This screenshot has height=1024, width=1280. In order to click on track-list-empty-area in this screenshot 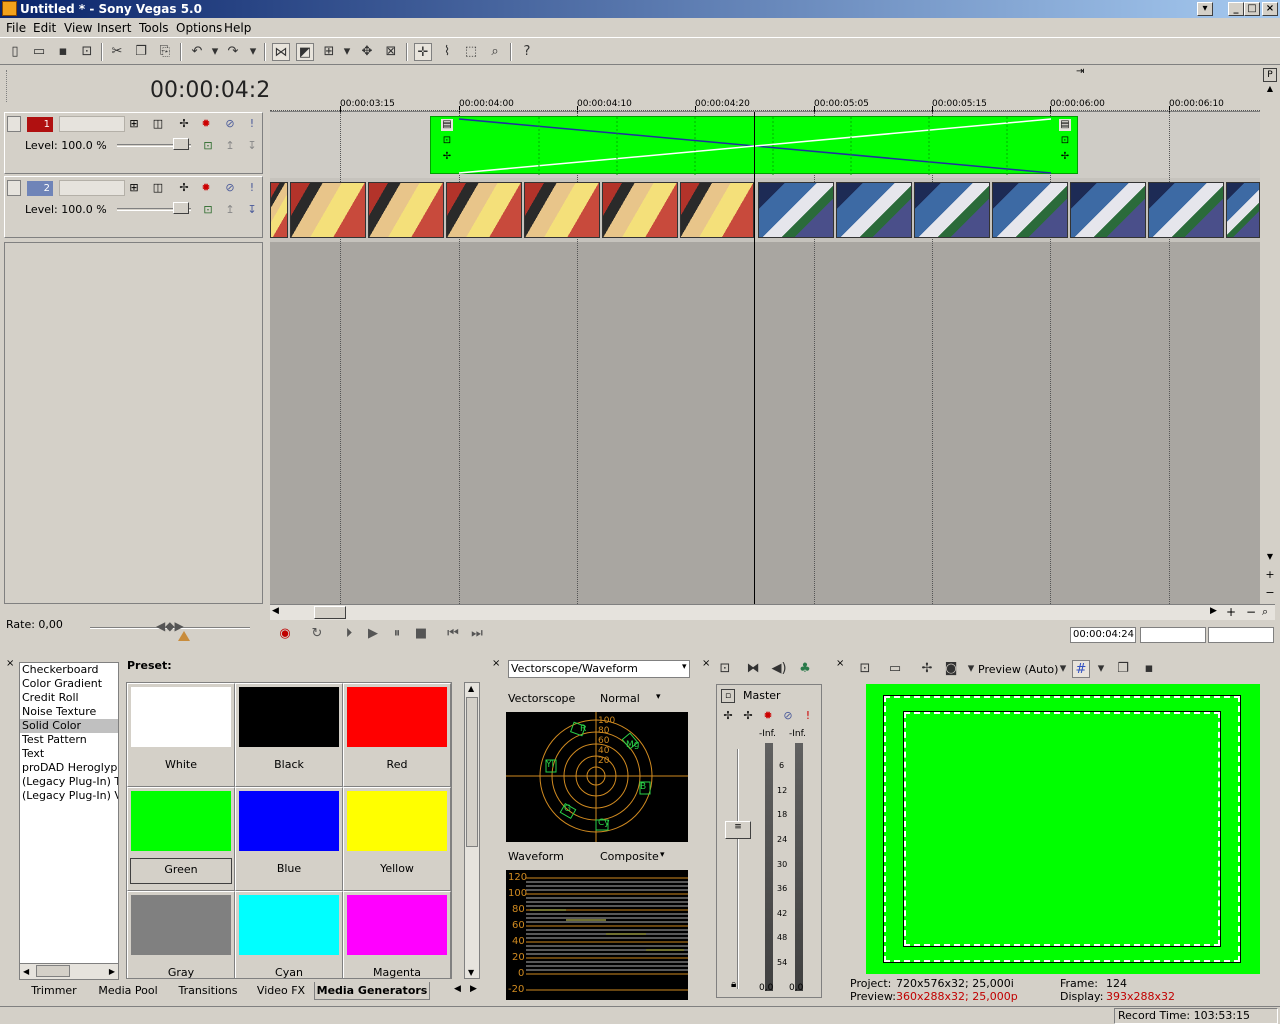, I will do `click(133, 423)`.